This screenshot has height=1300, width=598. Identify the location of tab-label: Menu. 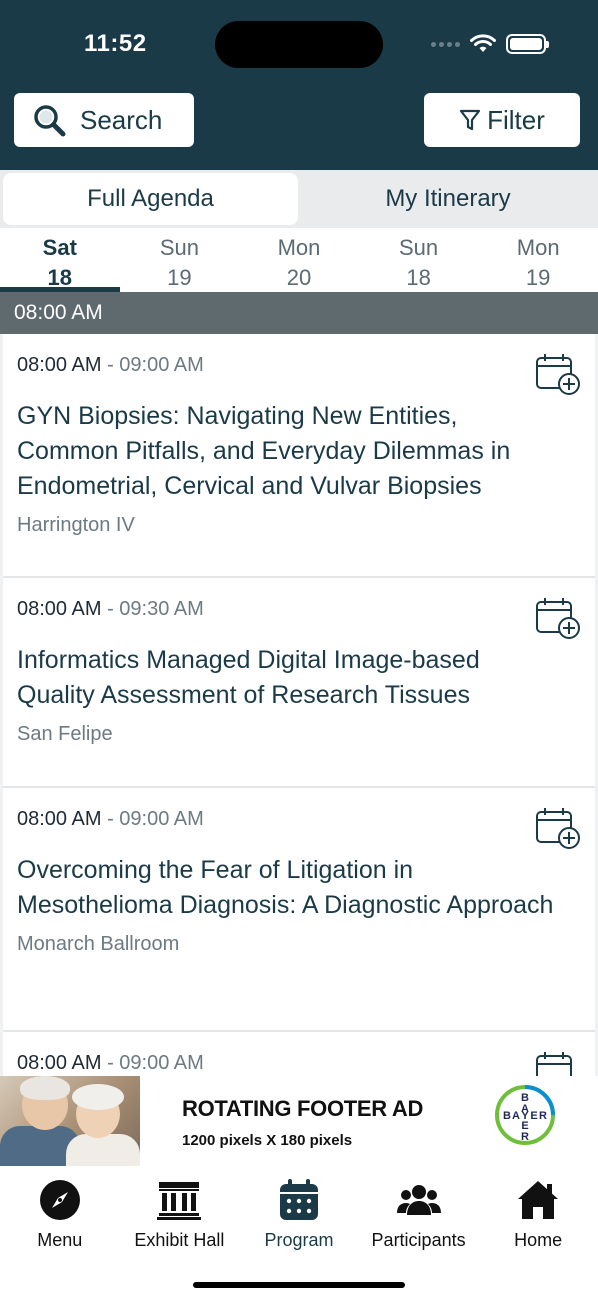
(60, 1240).